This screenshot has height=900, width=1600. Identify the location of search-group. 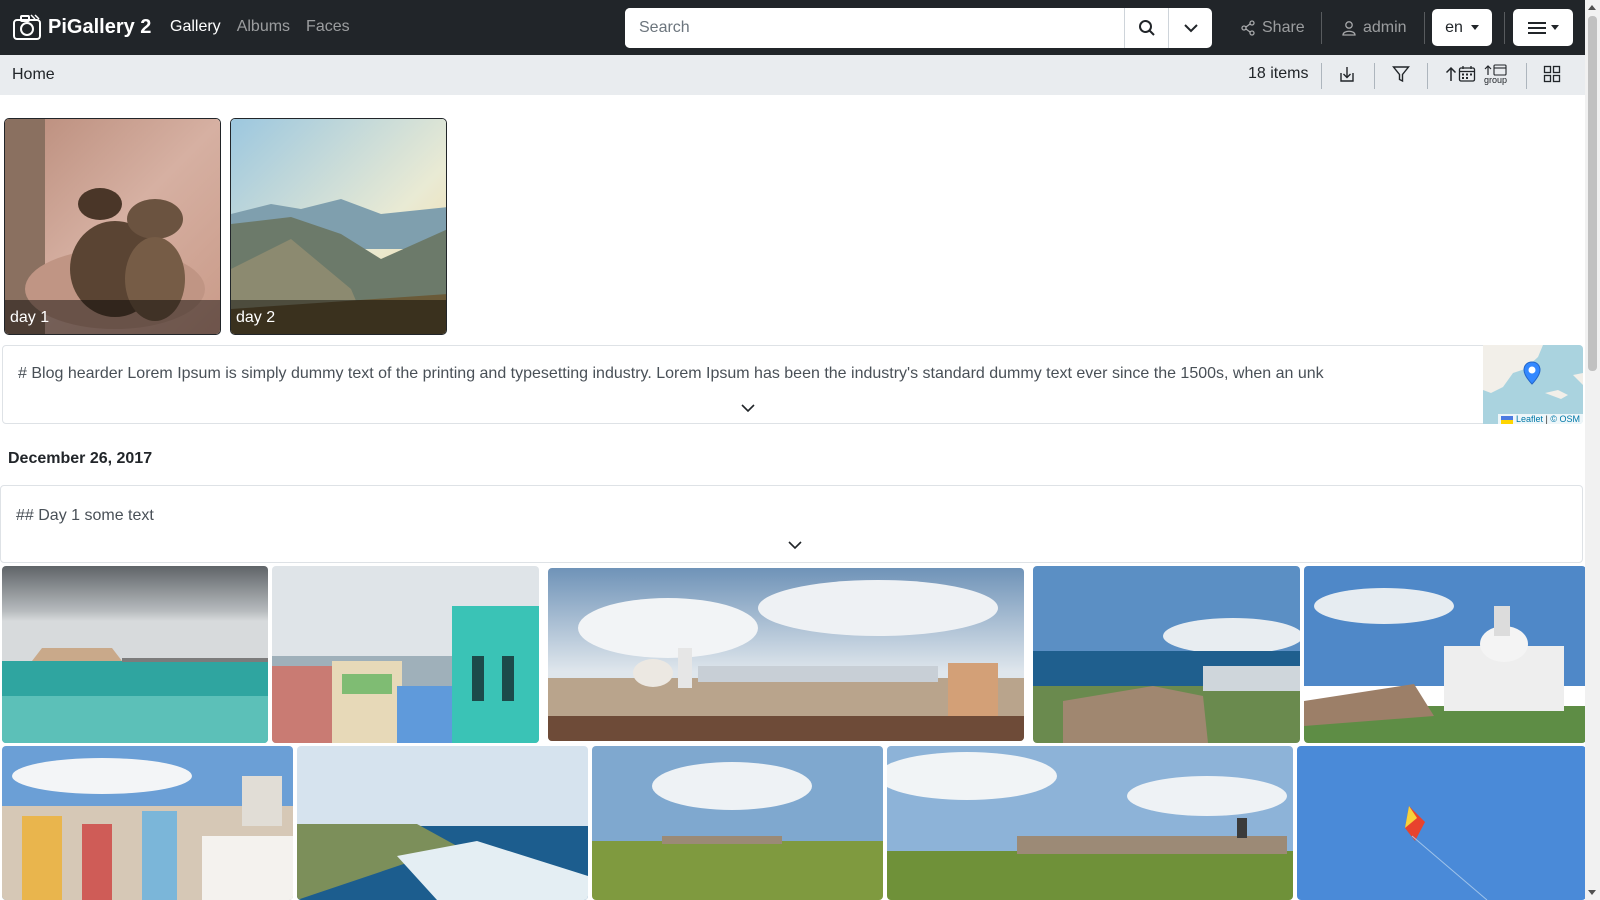
(918, 28).